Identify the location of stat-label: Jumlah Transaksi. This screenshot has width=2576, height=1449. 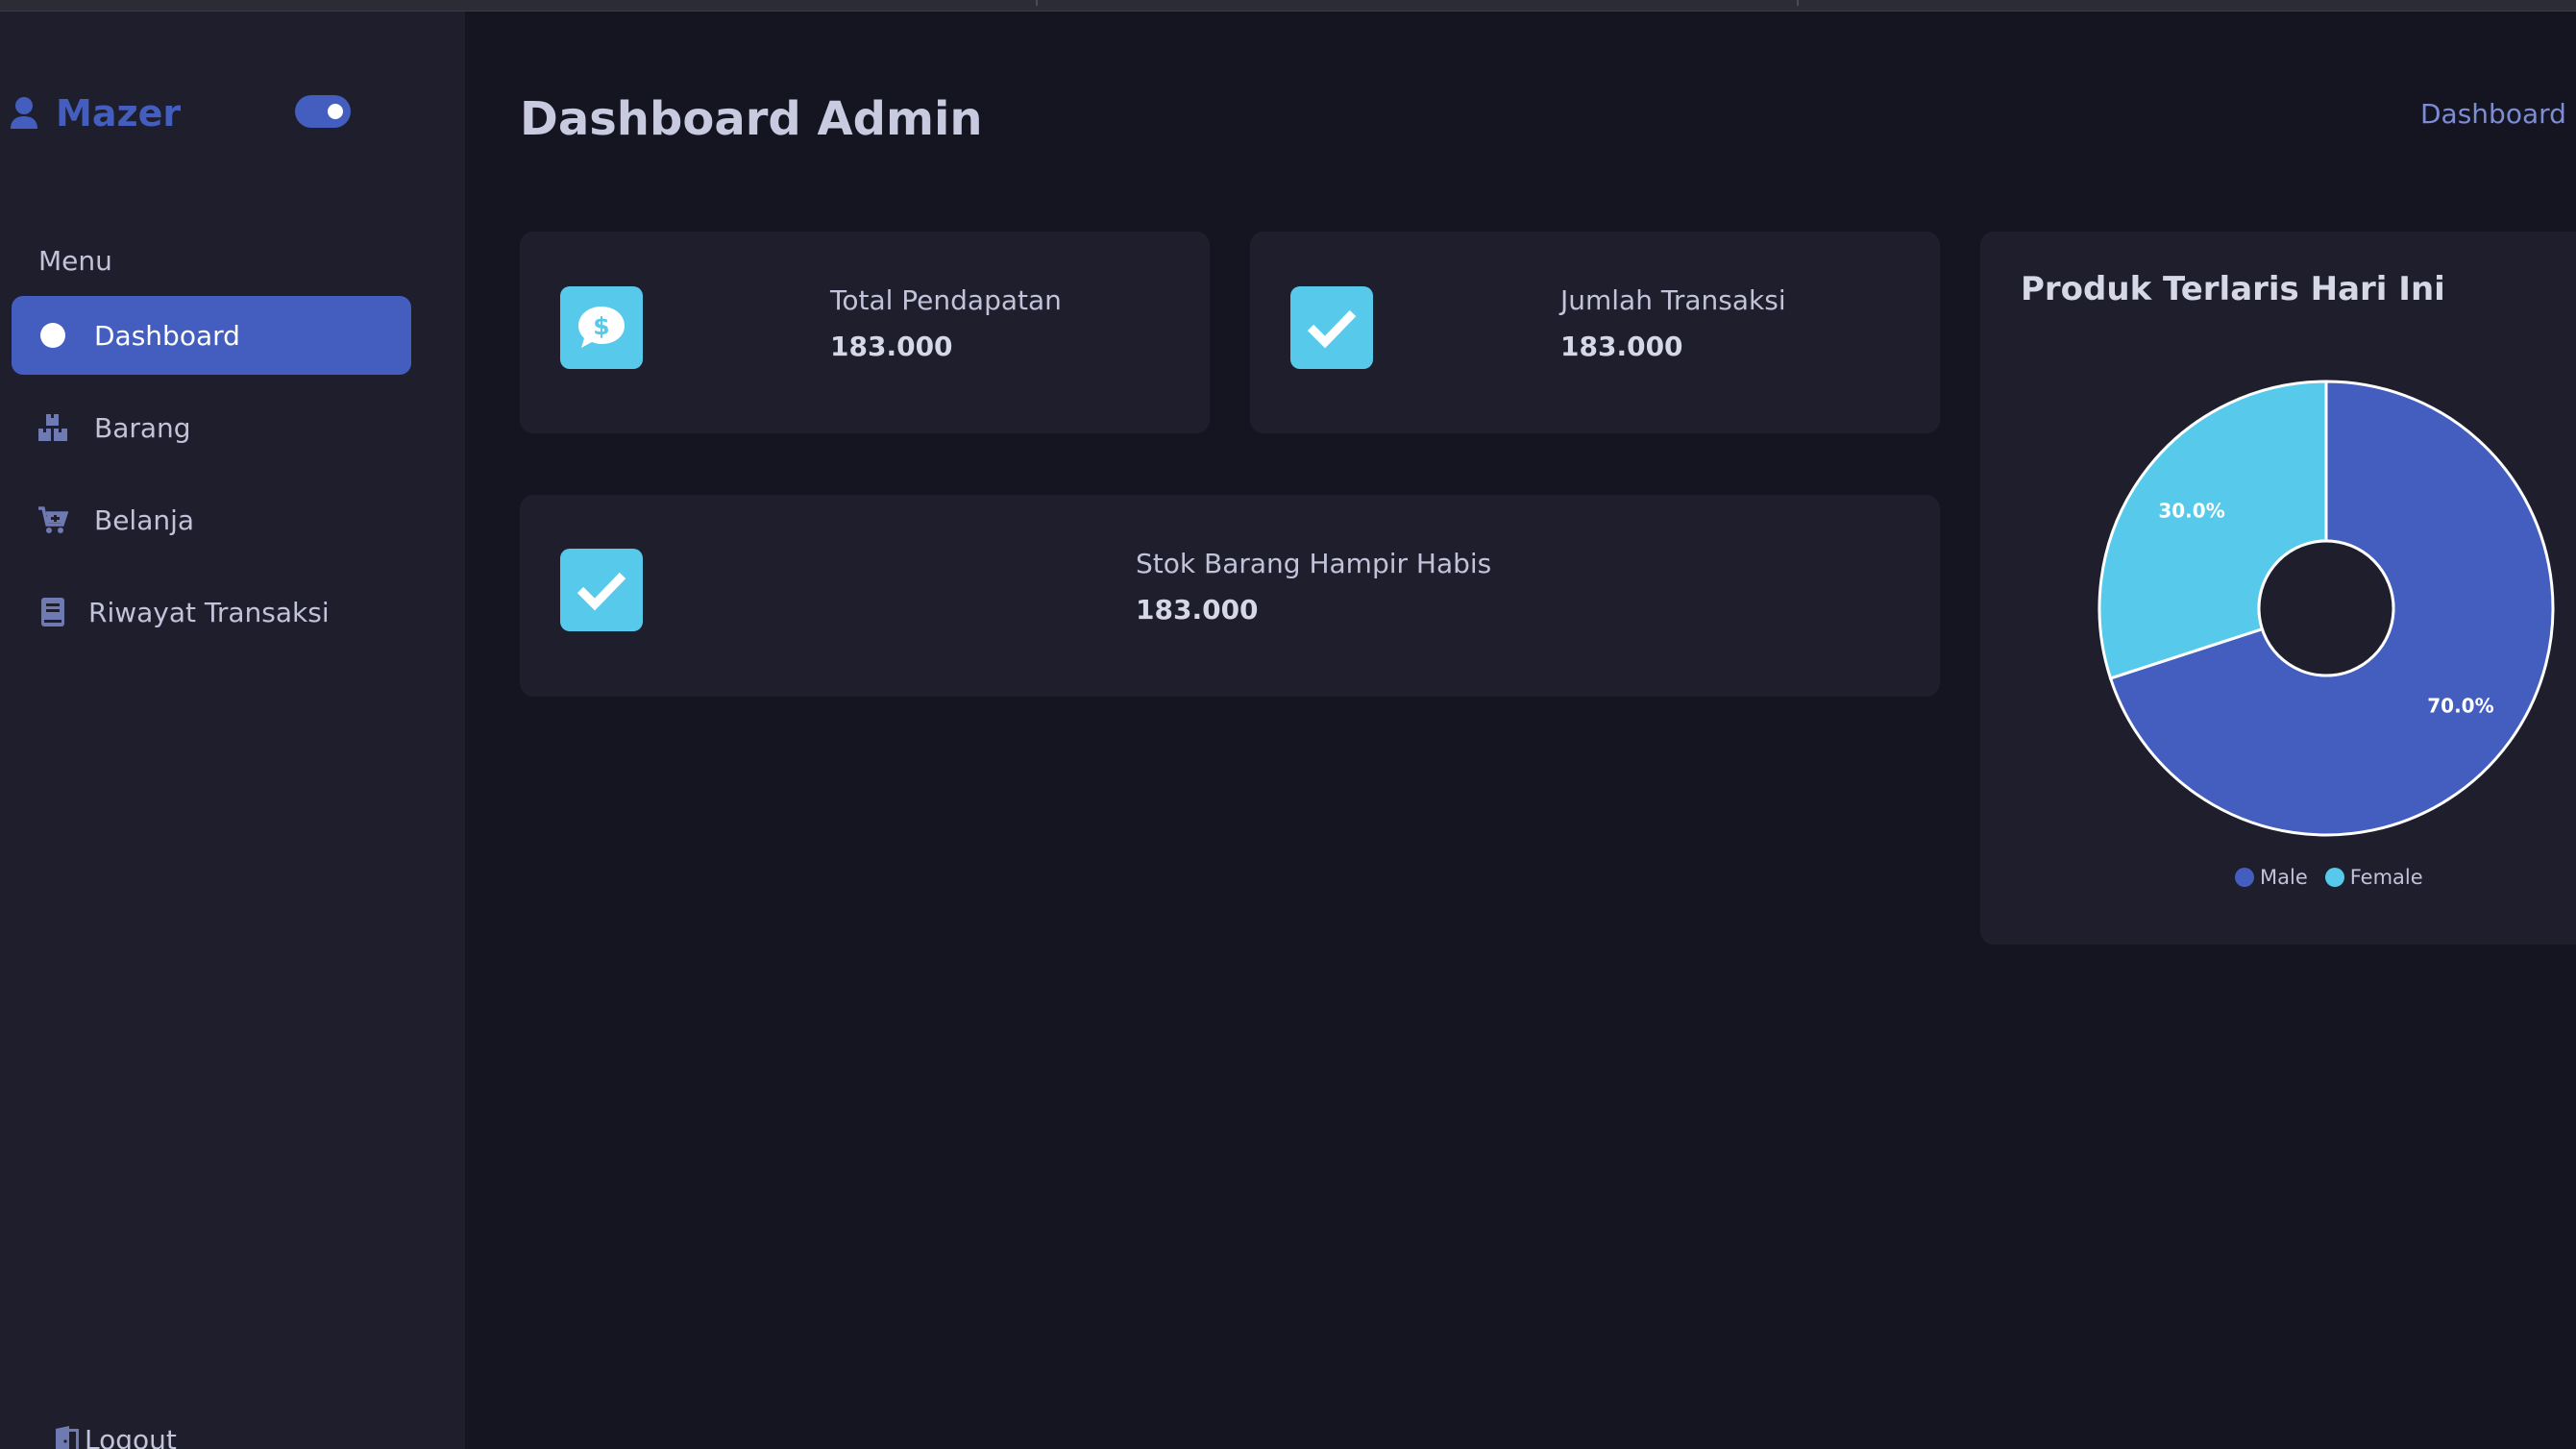
(1673, 300).